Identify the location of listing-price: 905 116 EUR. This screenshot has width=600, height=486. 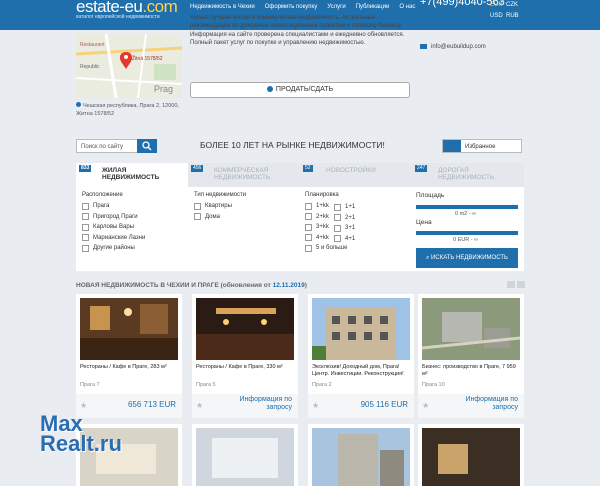
(384, 404).